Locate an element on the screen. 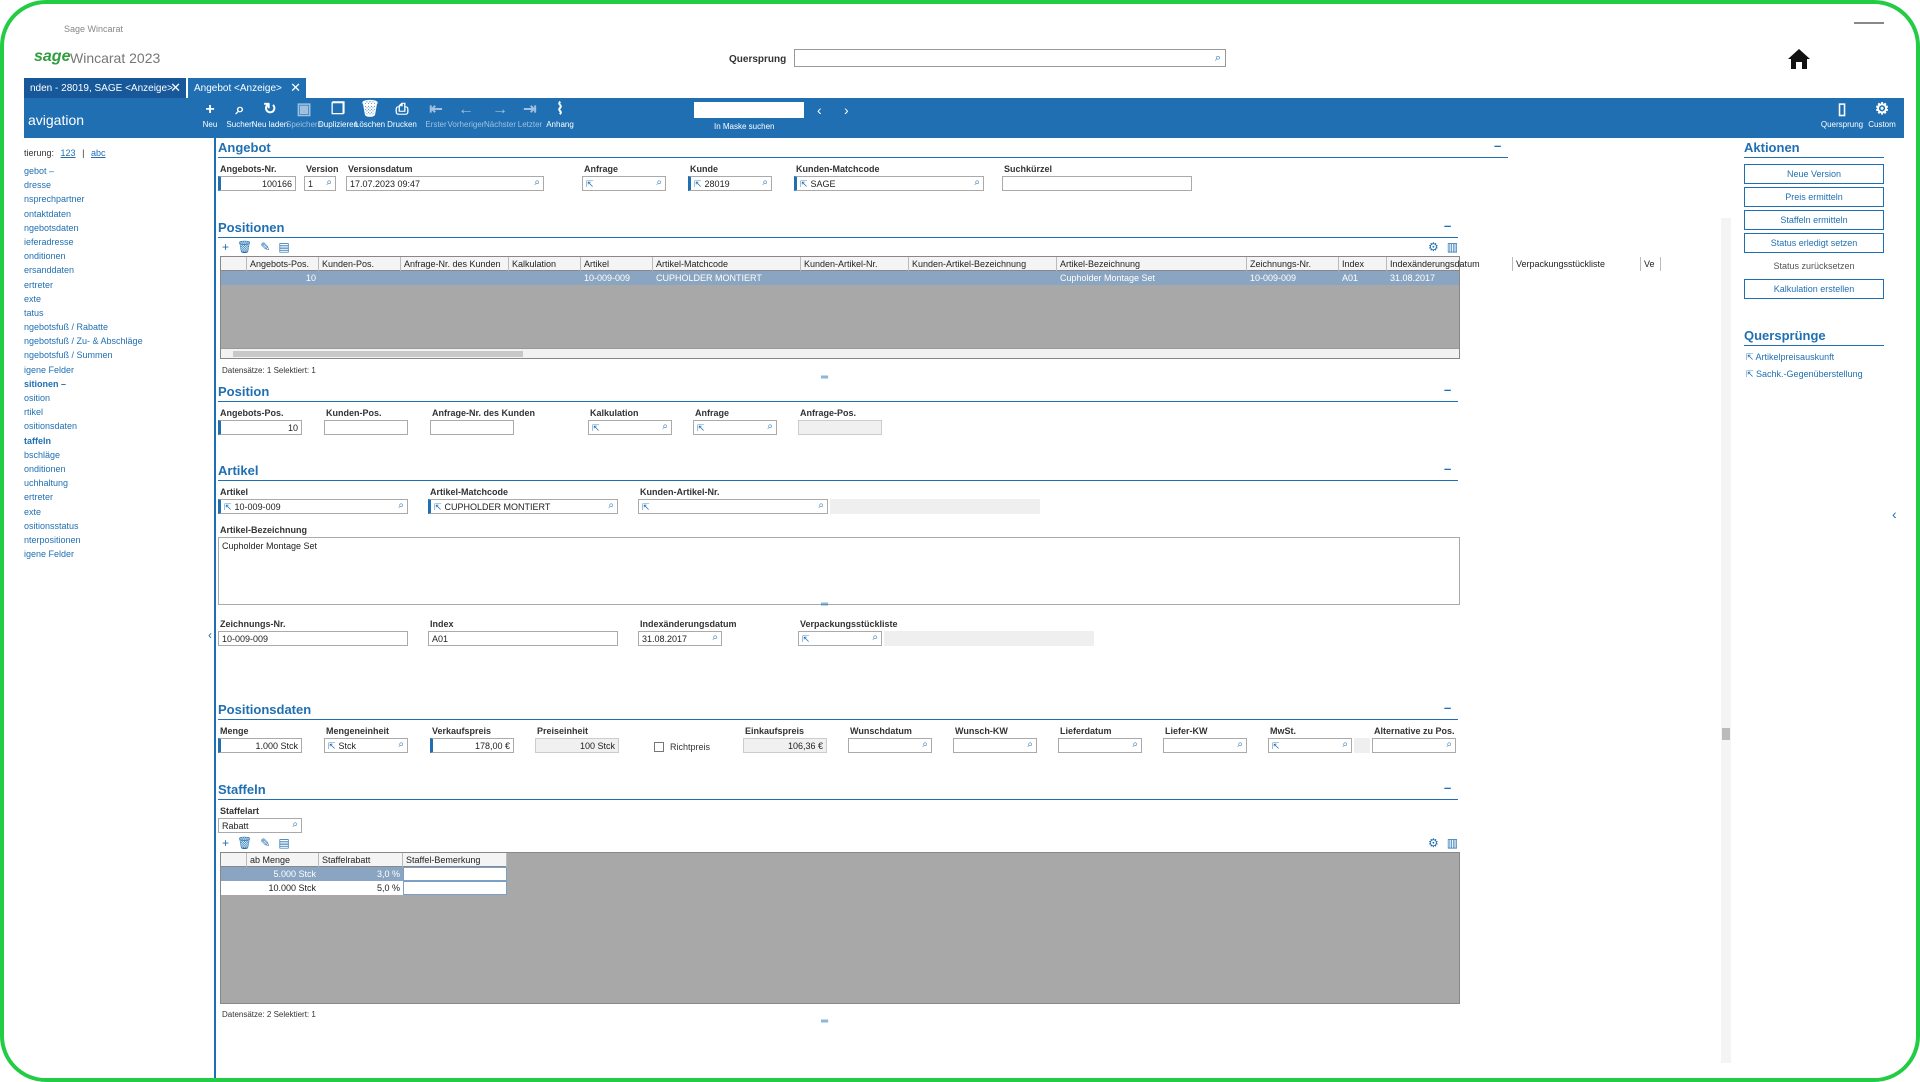 This screenshot has height=1082, width=1920. edit-icon: ✎ is located at coordinates (265, 247).